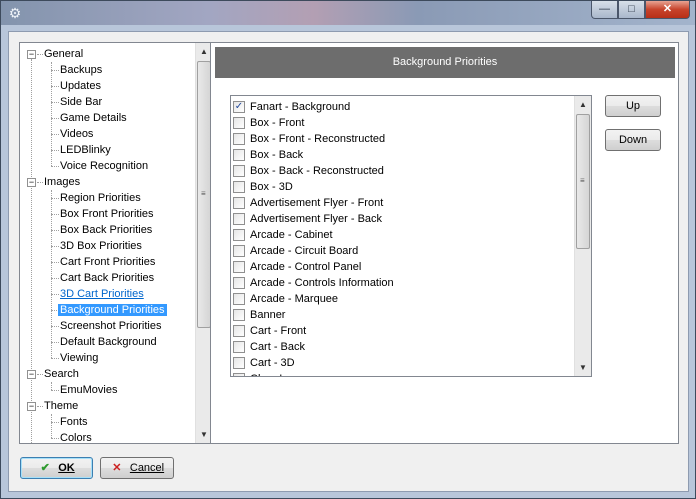 Image resolution: width=696 pixels, height=499 pixels. I want to click on tree-group-label: Search, so click(61, 374).